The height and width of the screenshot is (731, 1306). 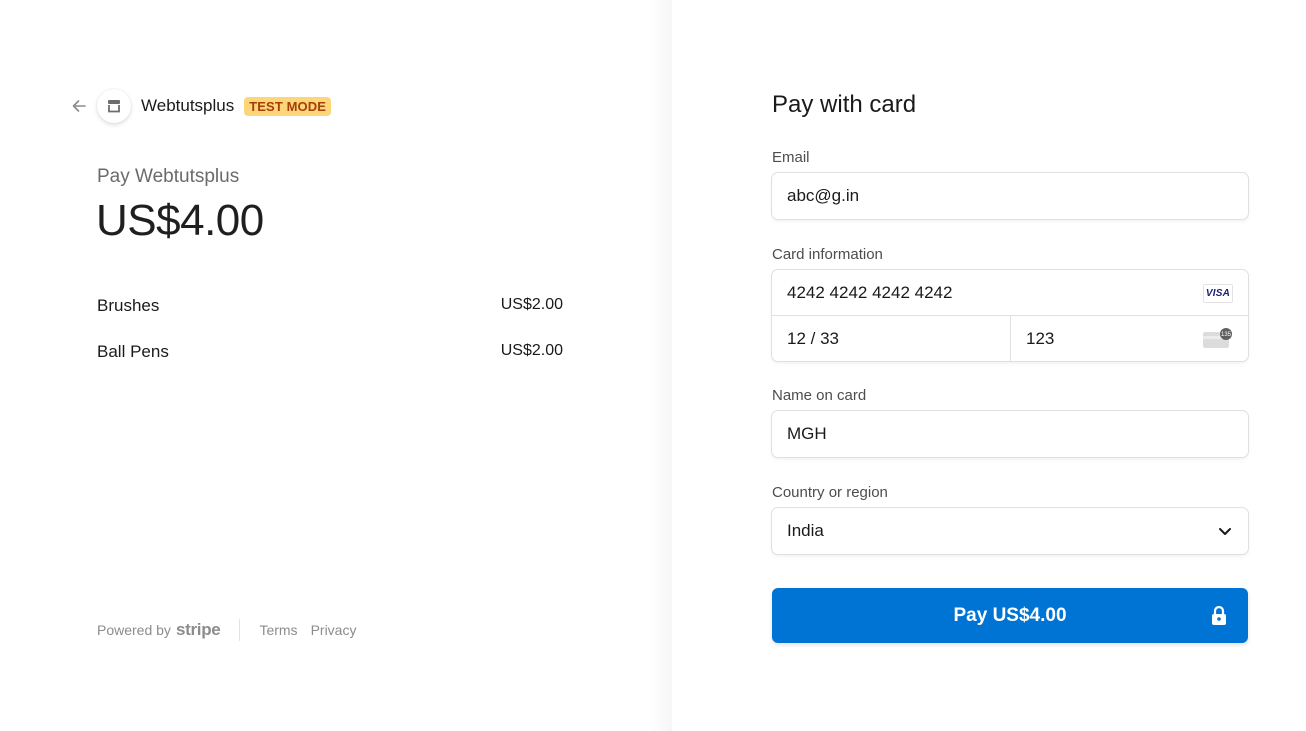 I want to click on name-on-card-input, so click(x=1010, y=434).